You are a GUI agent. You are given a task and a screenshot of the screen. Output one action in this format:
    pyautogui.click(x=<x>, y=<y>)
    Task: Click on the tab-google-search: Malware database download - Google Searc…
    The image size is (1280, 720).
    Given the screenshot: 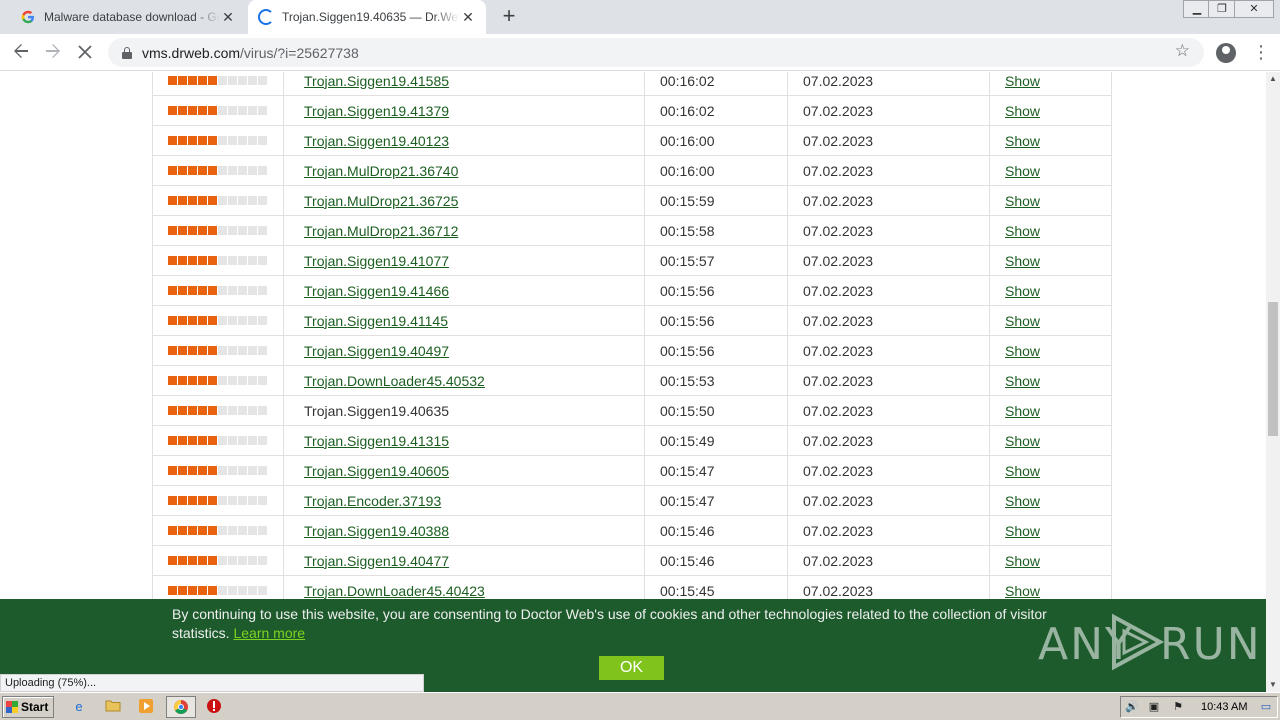 What is the action you would take?
    pyautogui.click(x=128, y=17)
    